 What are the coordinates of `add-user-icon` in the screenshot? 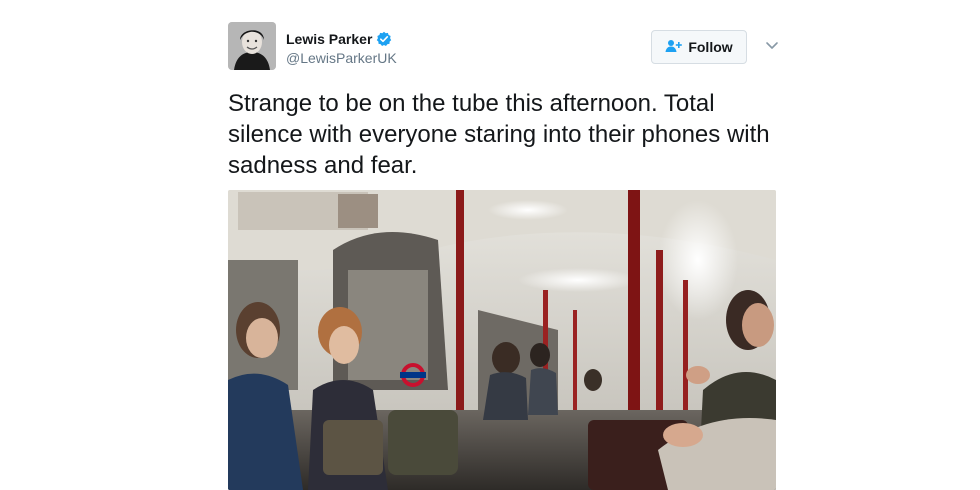 It's located at (674, 47).